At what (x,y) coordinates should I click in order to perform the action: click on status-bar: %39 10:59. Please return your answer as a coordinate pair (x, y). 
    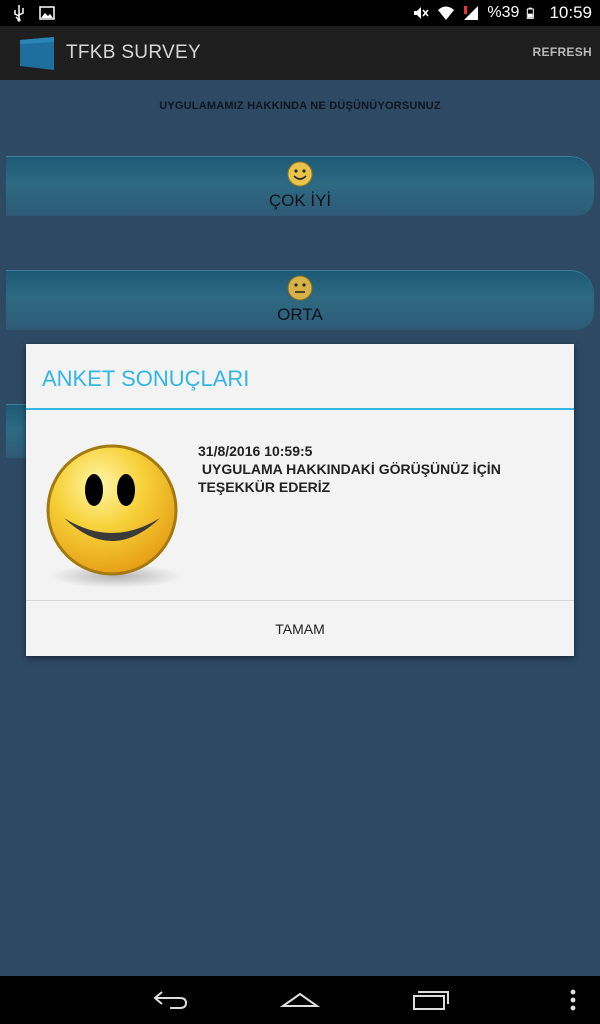
    Looking at the image, I should click on (300, 13).